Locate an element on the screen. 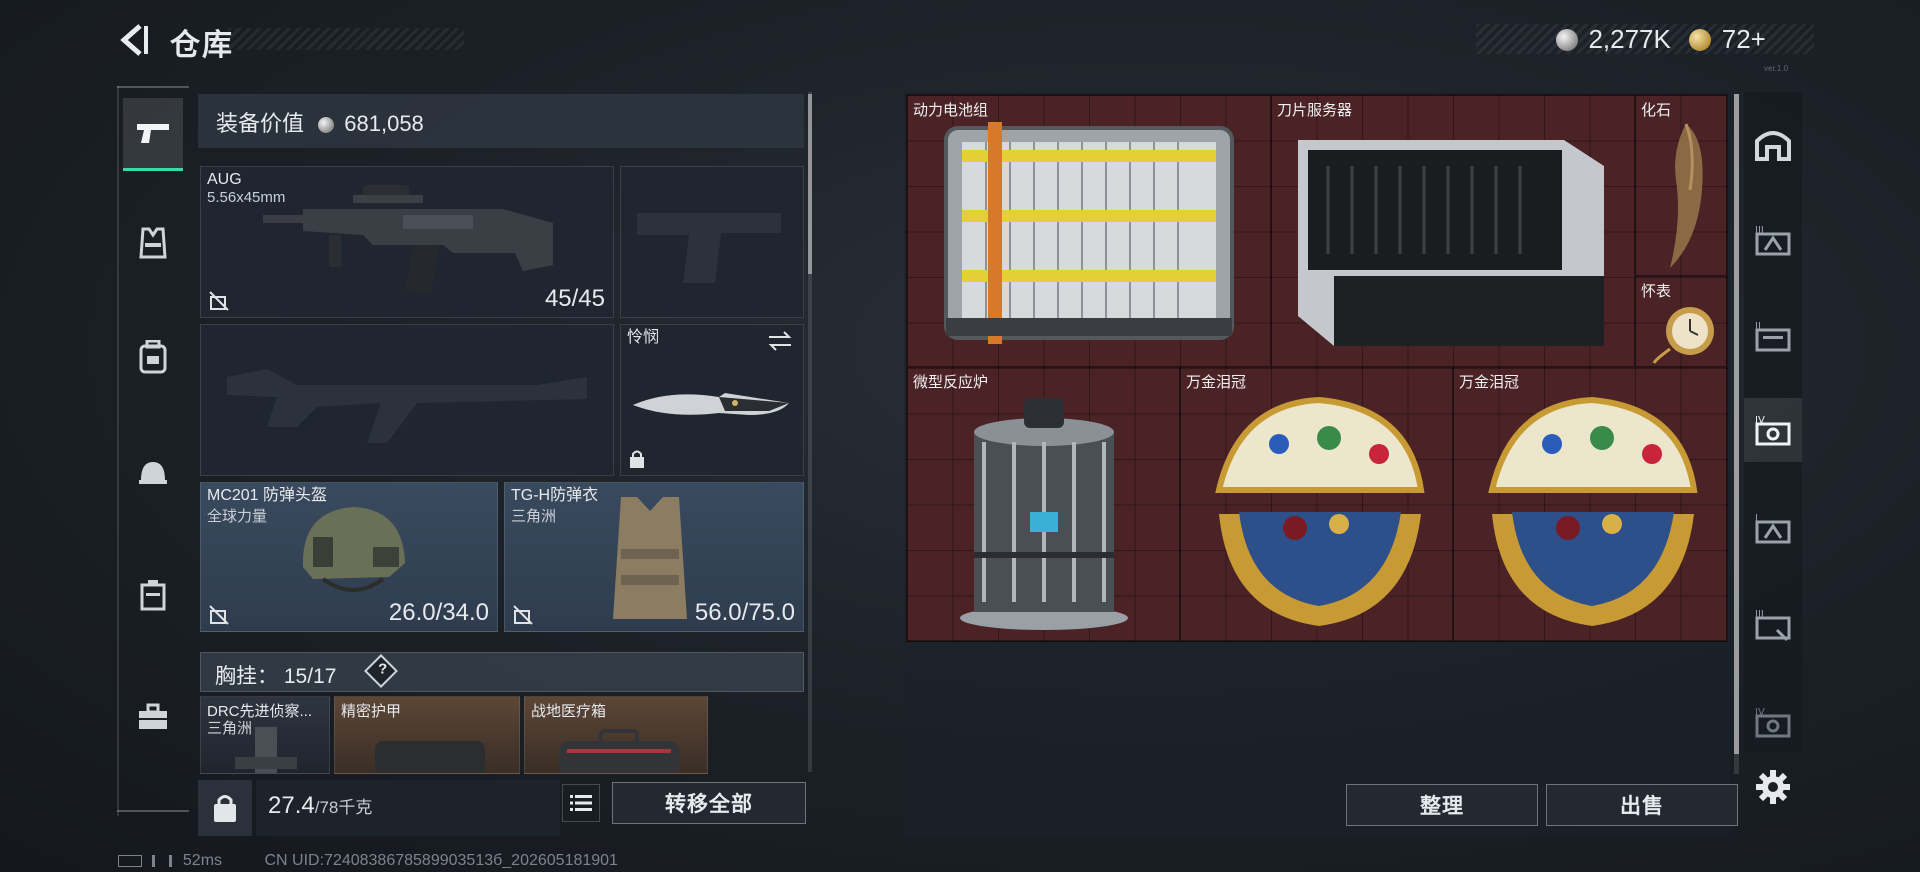 This screenshot has height=872, width=1920. equipment-value-bar: 装备价值 681,058 is located at coordinates (501, 121).